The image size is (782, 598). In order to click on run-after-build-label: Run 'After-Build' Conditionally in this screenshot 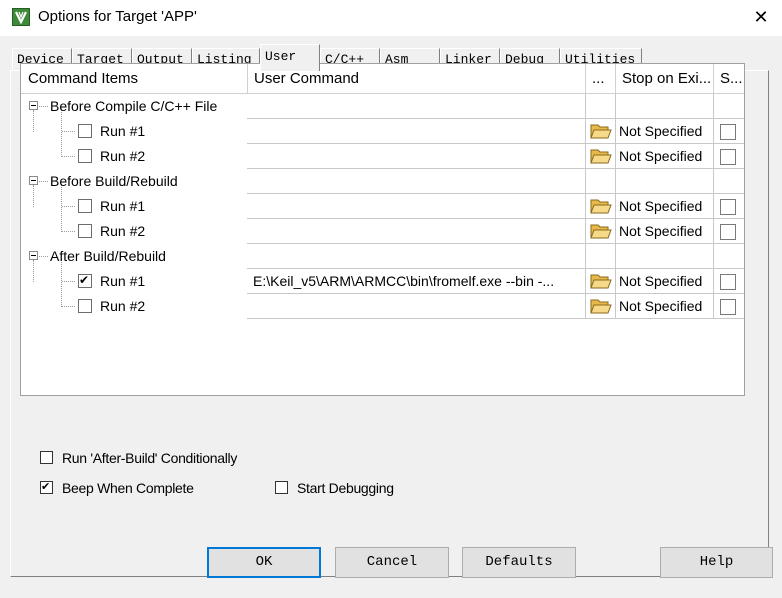, I will do `click(150, 458)`.